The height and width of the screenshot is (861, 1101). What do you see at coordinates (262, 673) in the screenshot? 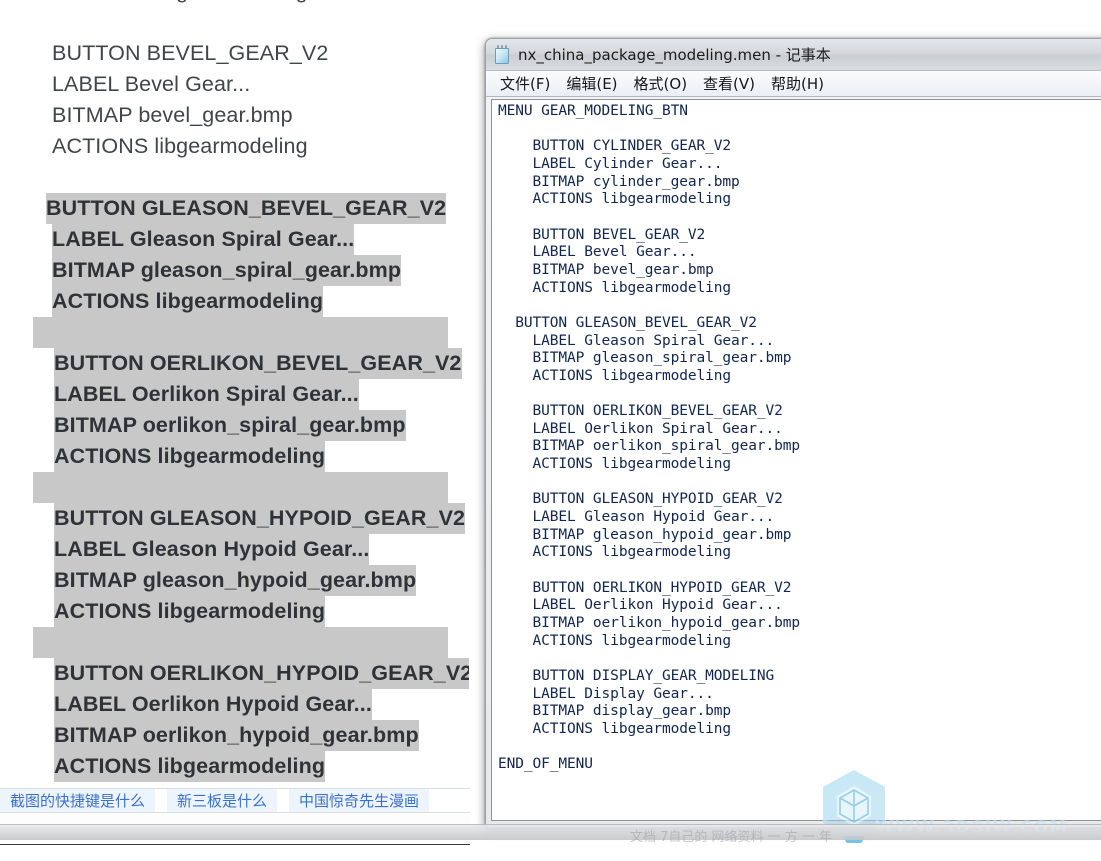
I see `document-line-text: BUTTON OERLIKON_HYPOID_GEAR_V2` at bounding box center [262, 673].